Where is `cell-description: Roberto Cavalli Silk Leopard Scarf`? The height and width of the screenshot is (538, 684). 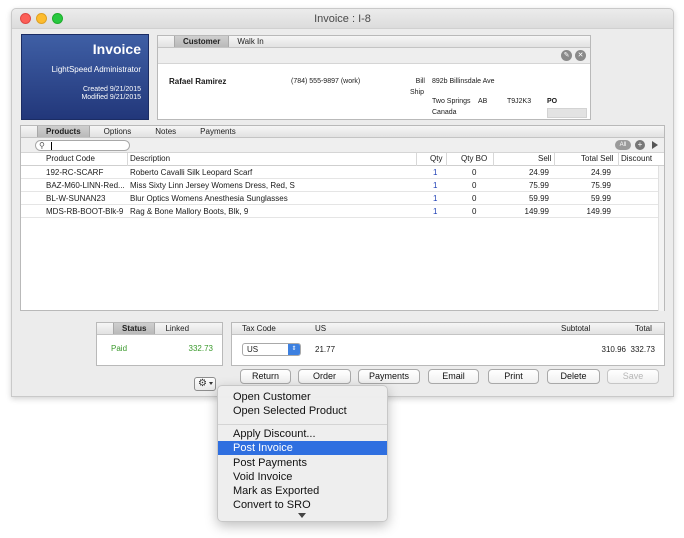
cell-description: Roberto Cavalli Silk Leopard Scarf is located at coordinates (191, 172).